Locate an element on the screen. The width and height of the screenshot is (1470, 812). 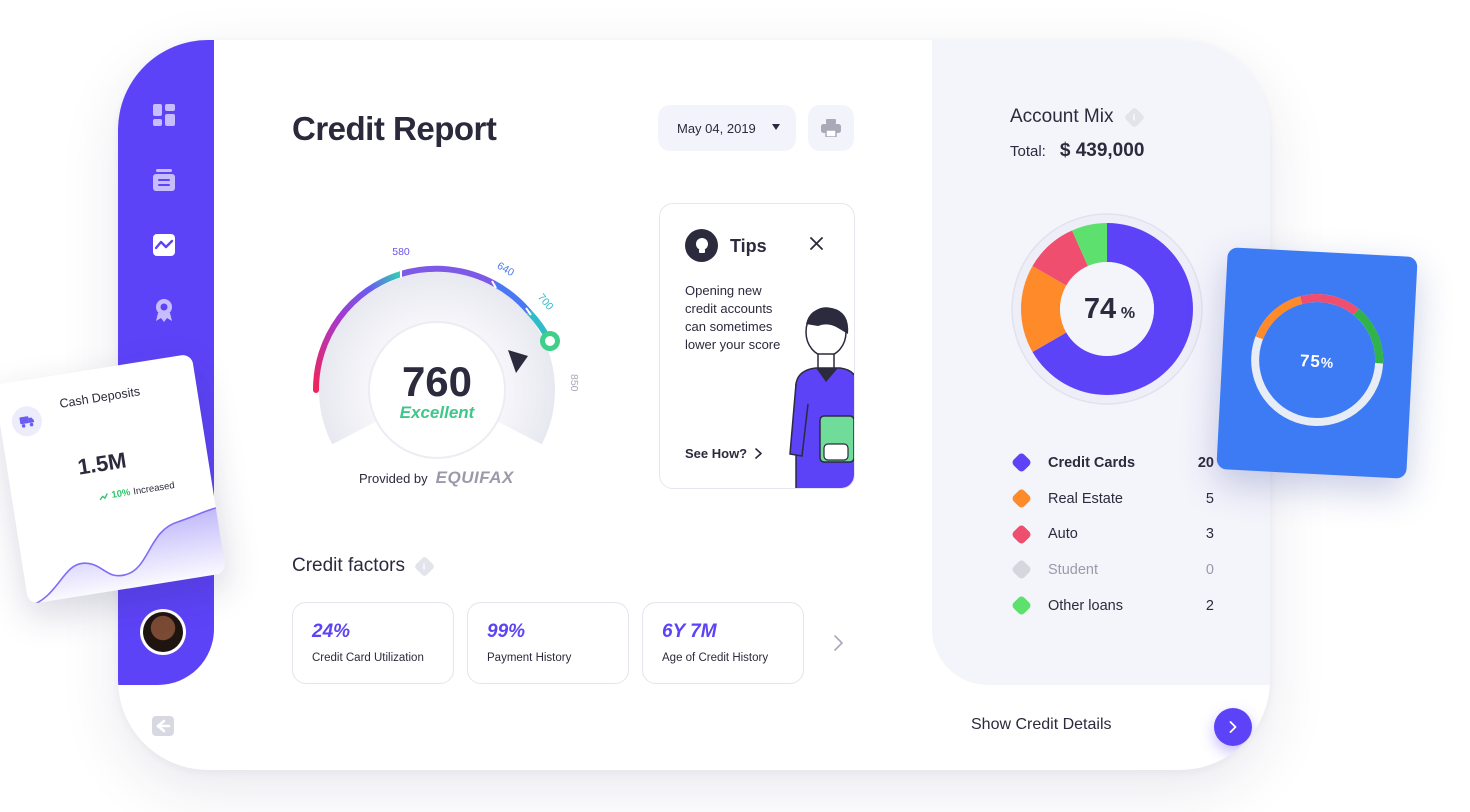
credit-factors-heading: Credit factors i is located at coordinates (364, 566).